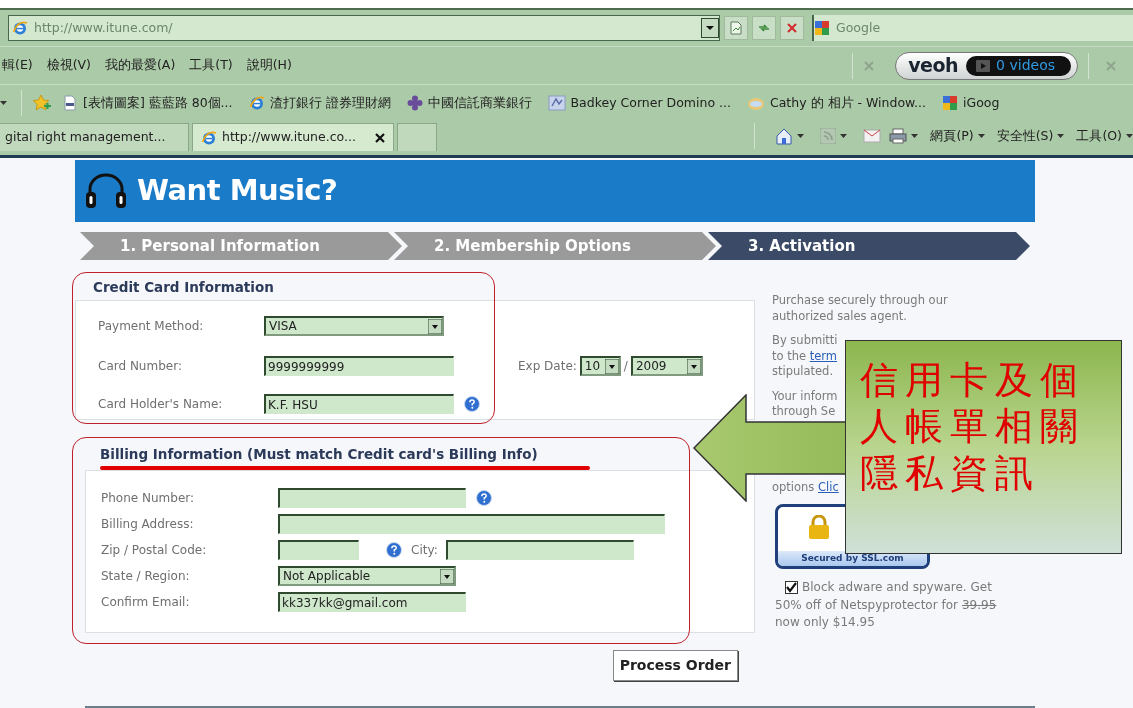 The width and height of the screenshot is (1133, 708). I want to click on input-field: K.F. HSU, so click(359, 404).